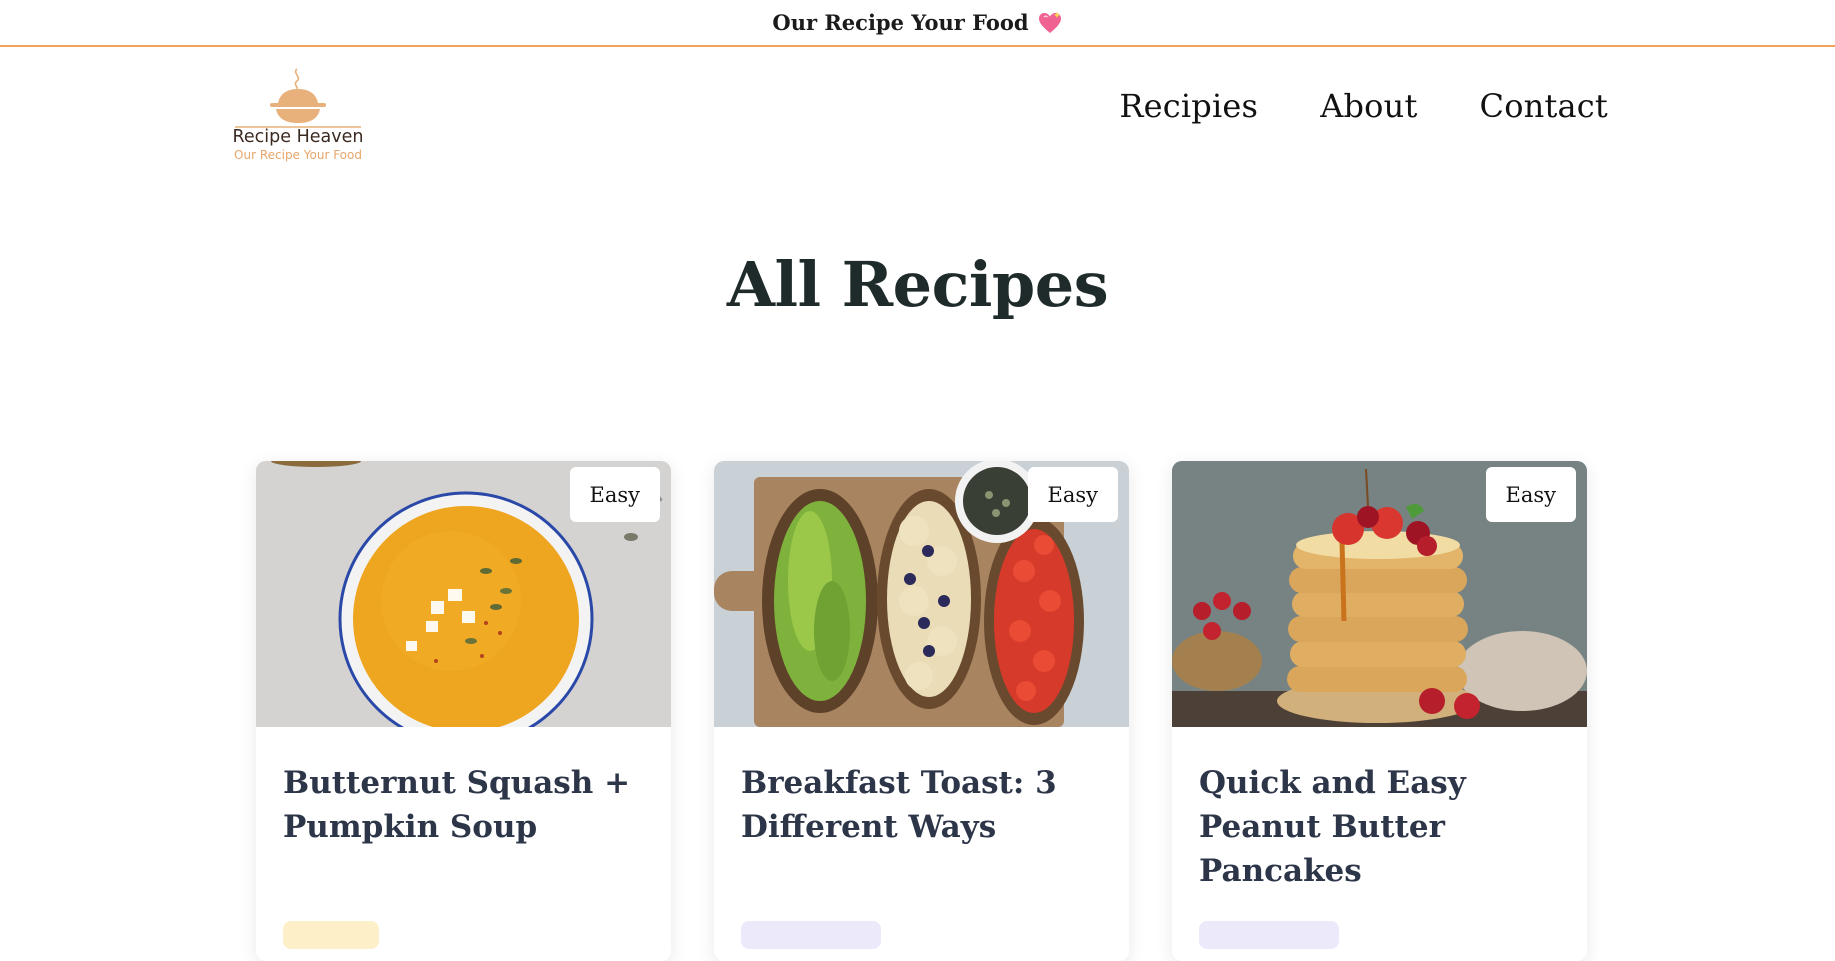  I want to click on recipe-card: Easy Breakfast Toast: 3 Different Ways, so click(921, 711).